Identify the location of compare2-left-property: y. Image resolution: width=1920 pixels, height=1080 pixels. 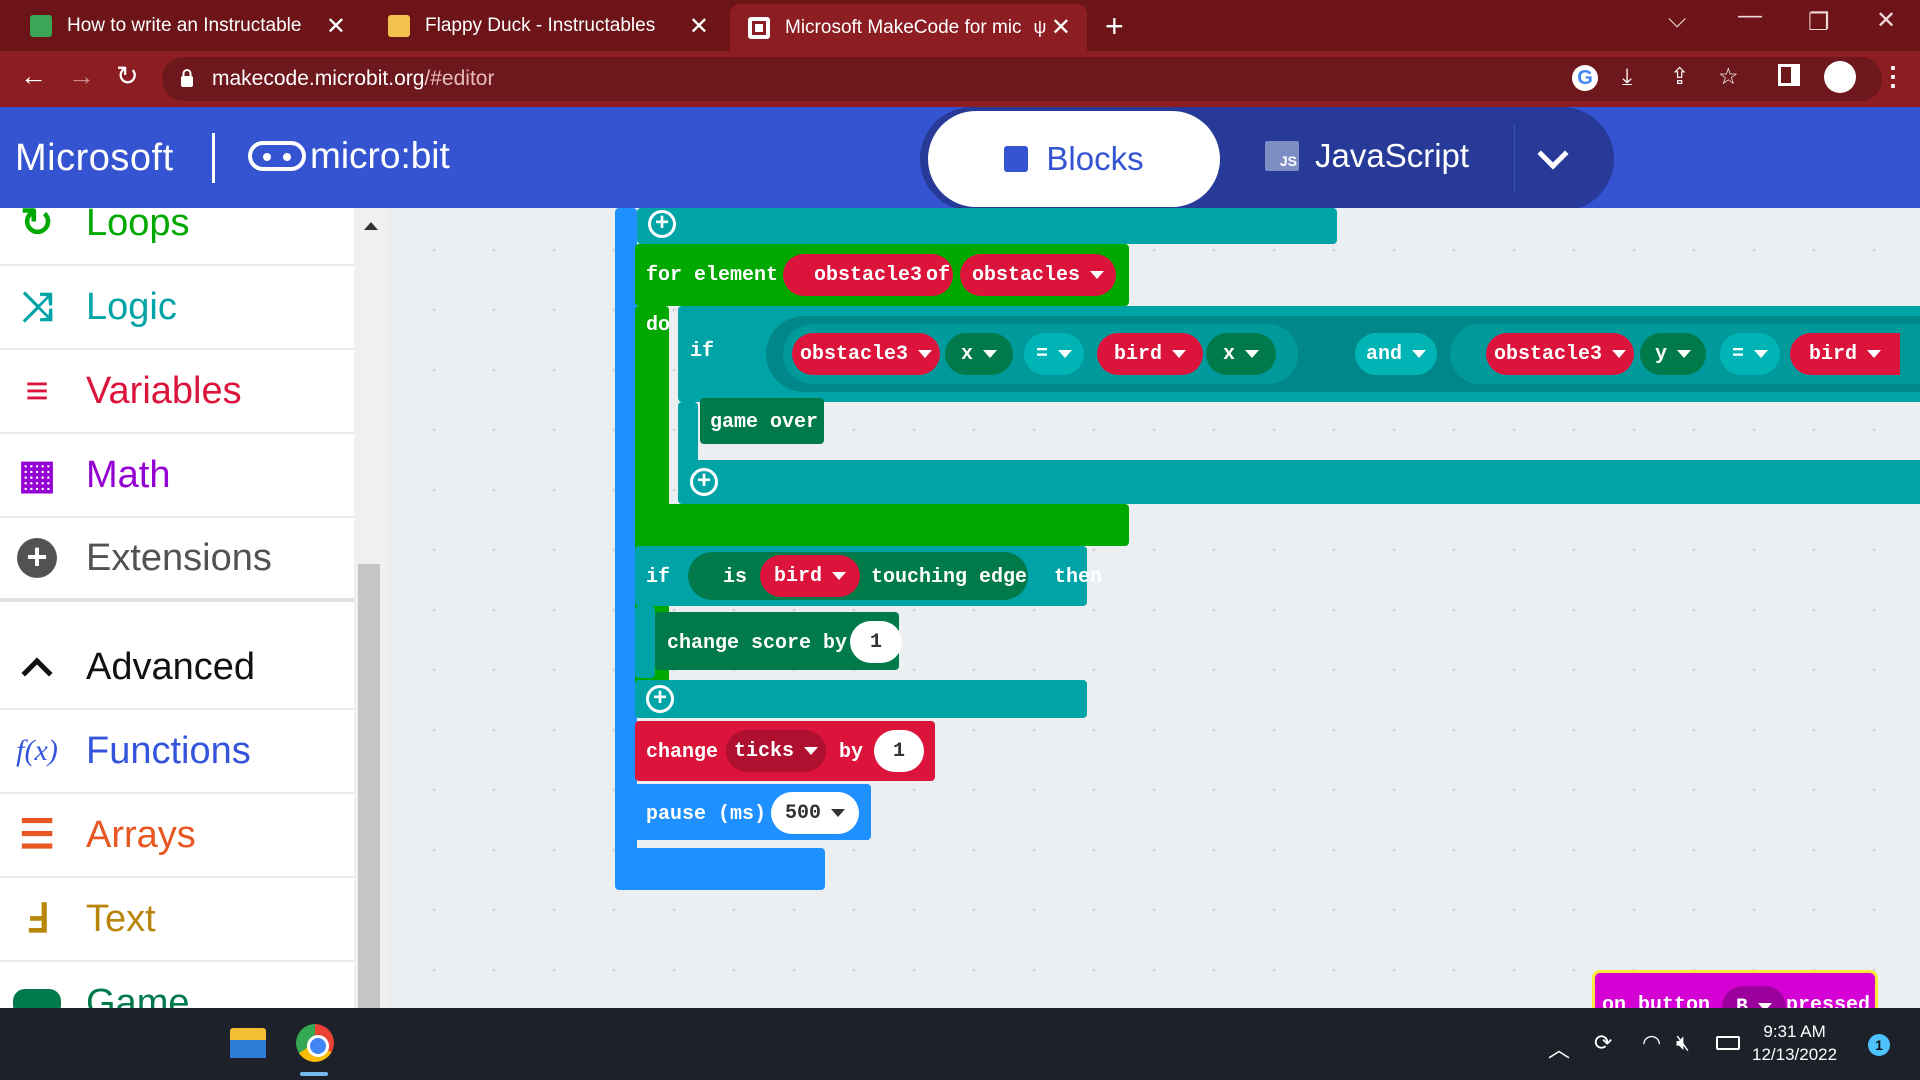
(1673, 354).